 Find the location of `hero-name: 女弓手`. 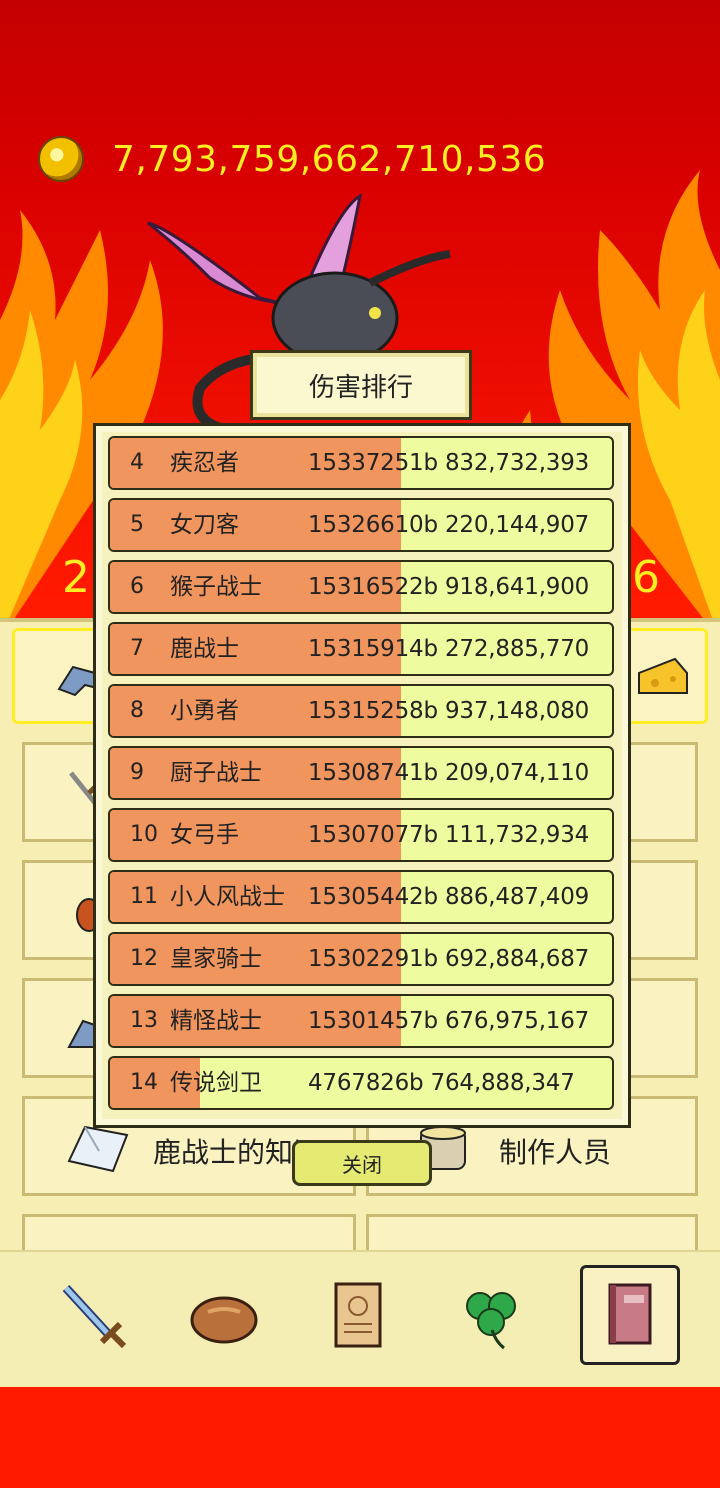

hero-name: 女弓手 is located at coordinates (204, 835).